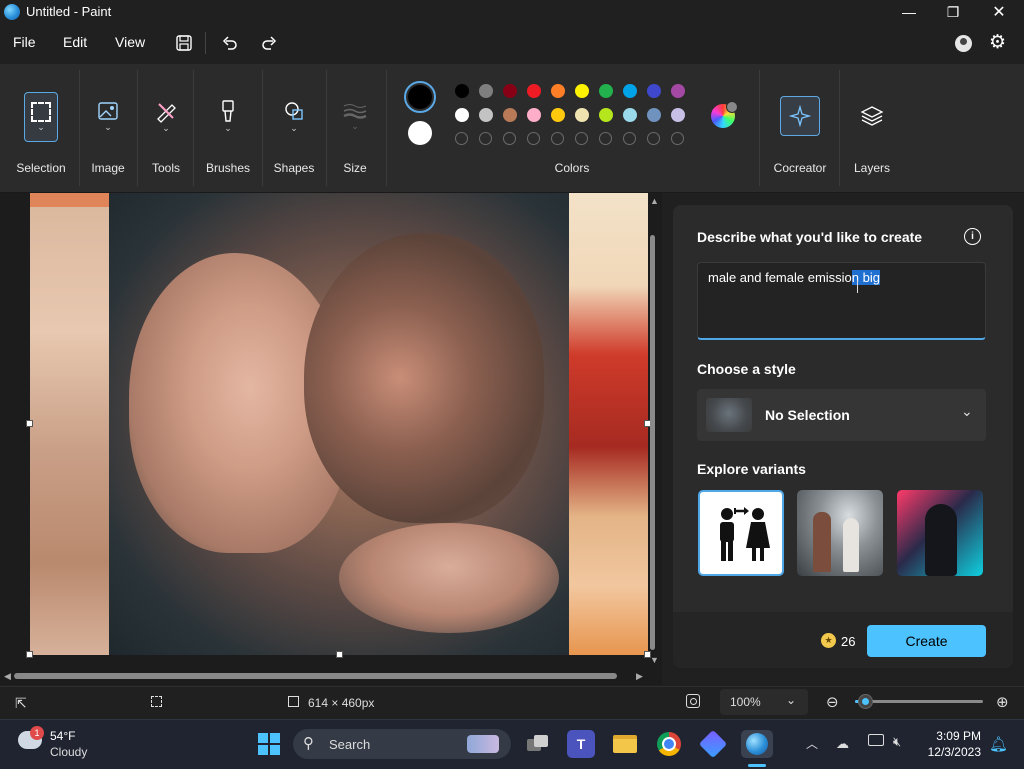 Image resolution: width=1024 pixels, height=769 pixels. I want to click on menu-view: View, so click(130, 42).